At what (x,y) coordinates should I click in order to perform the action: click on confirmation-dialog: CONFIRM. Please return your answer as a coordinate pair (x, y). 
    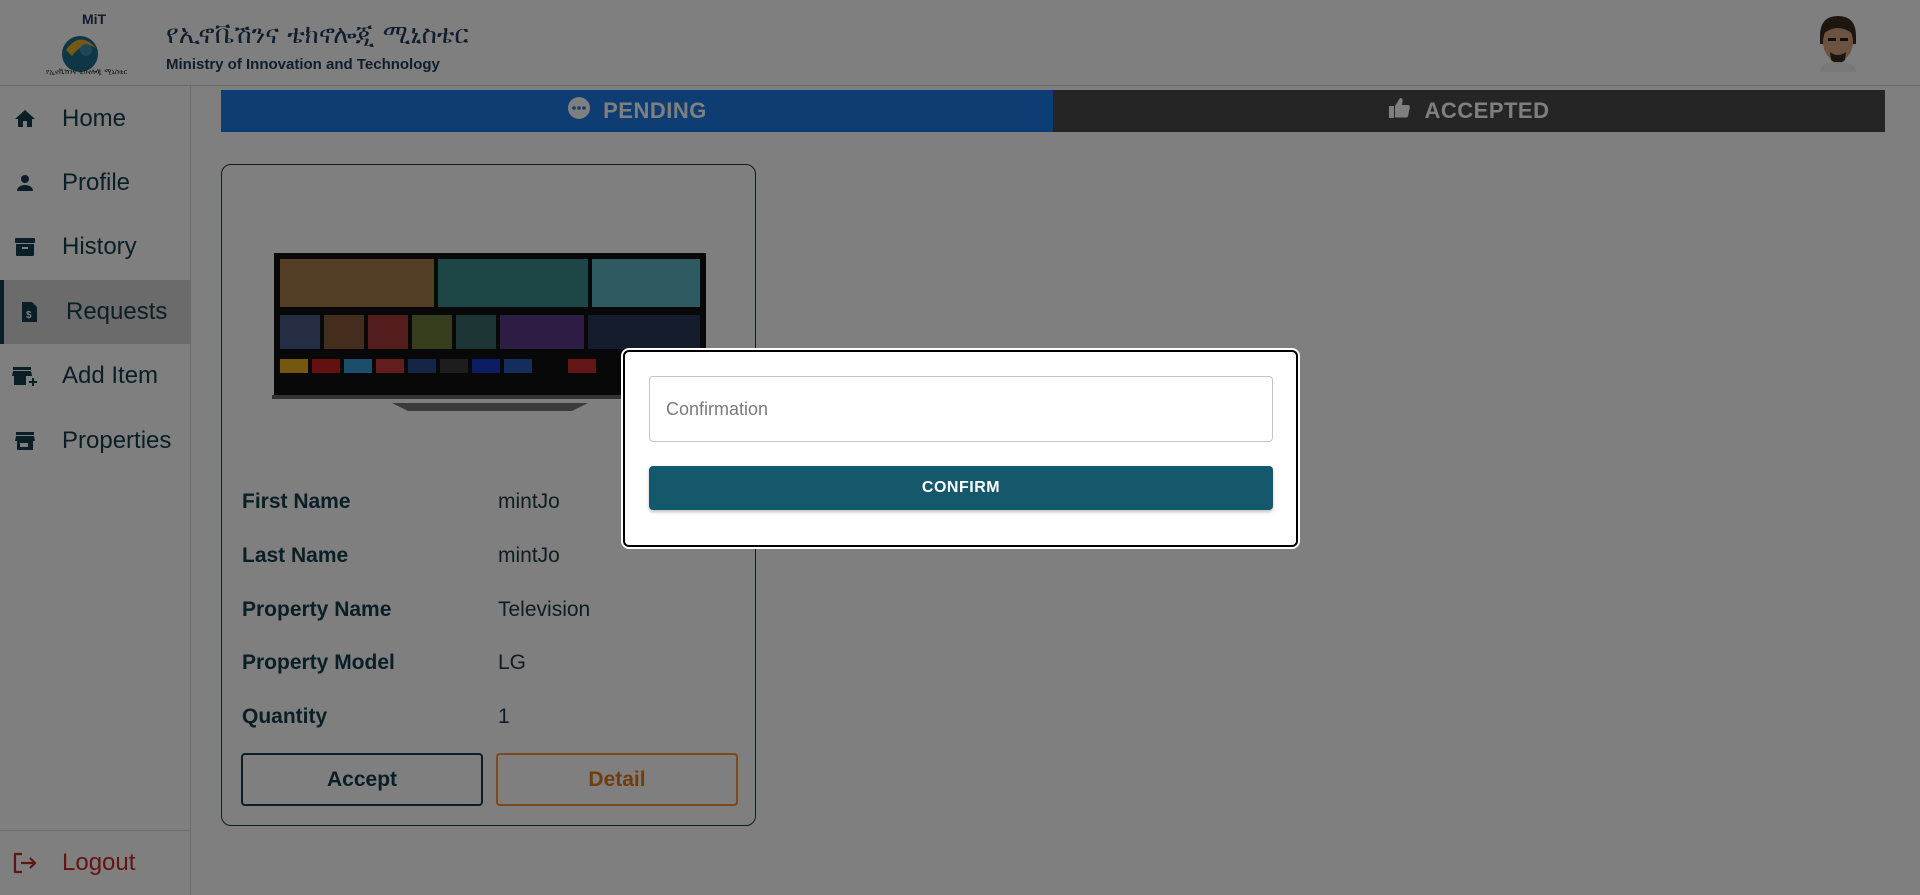
    Looking at the image, I should click on (960, 448).